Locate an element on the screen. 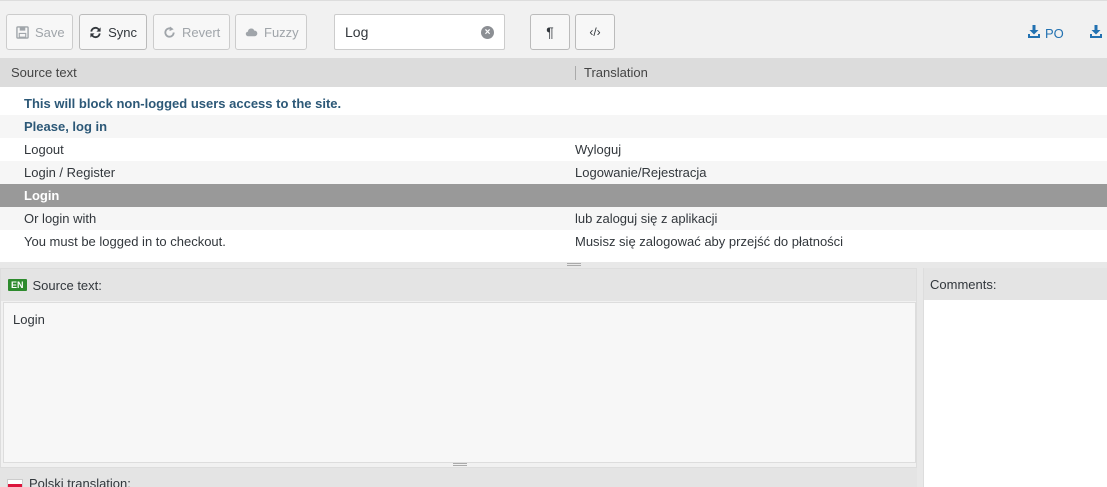  row-translation-text: Wyloguj is located at coordinates (598, 149).